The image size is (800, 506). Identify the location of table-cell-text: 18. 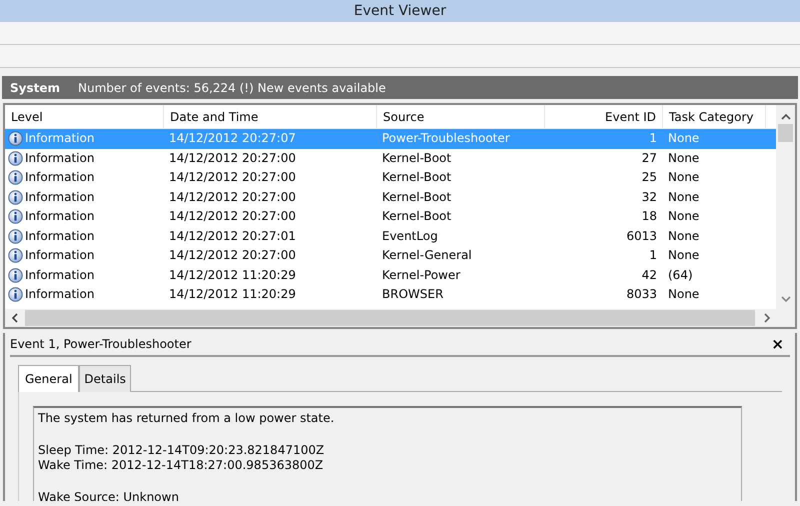
(649, 216).